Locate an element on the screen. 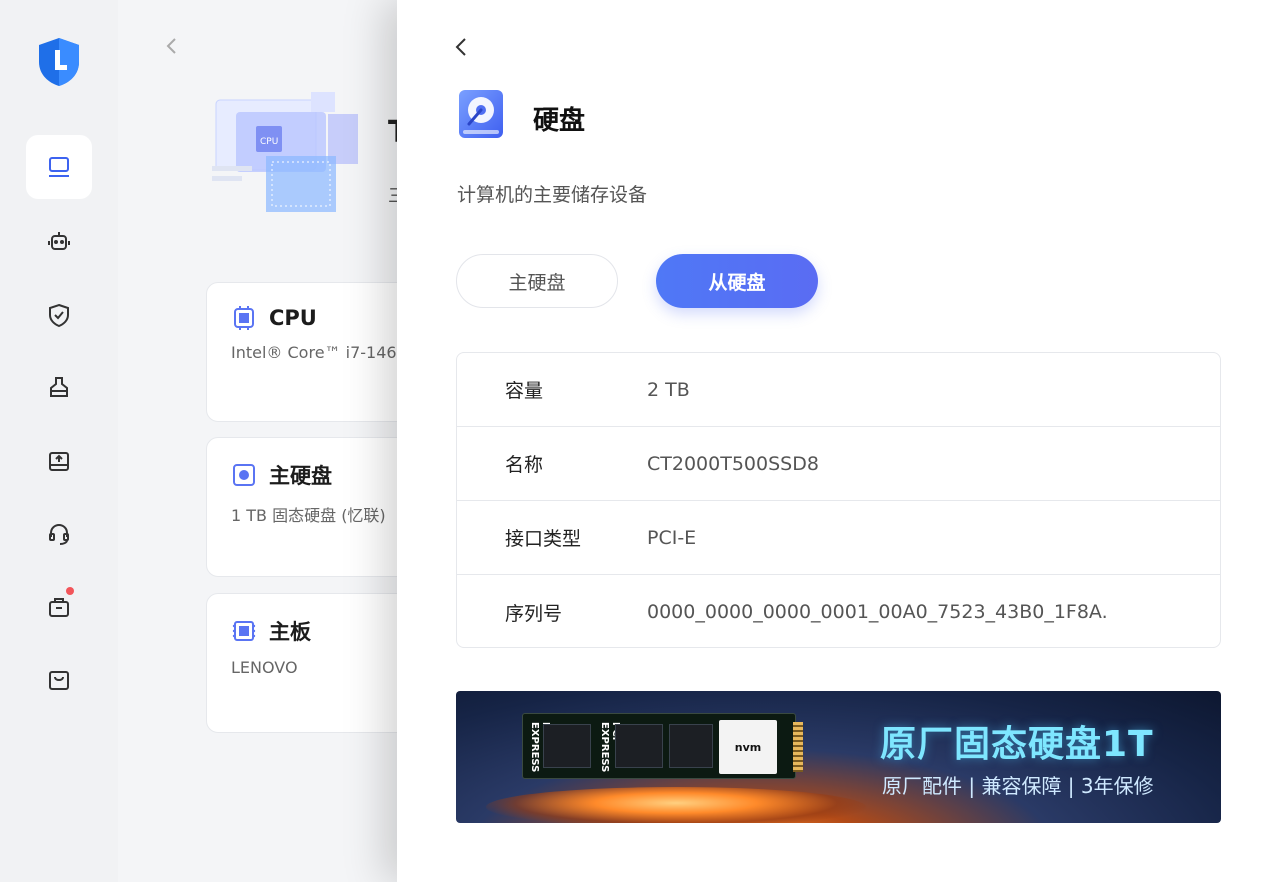  shield-check-icon is located at coordinates (59, 315).